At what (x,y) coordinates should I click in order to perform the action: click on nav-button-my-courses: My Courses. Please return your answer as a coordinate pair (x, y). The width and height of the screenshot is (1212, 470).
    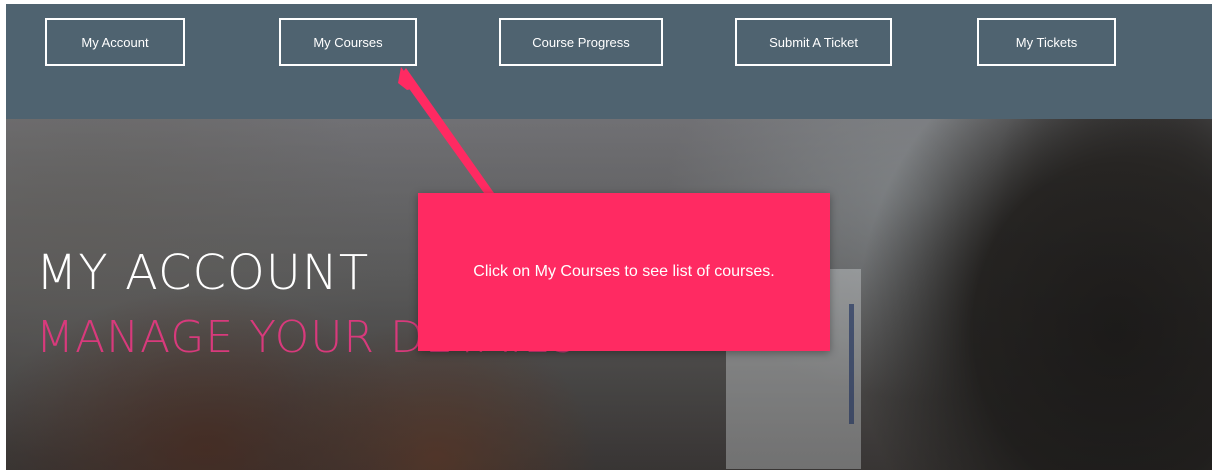
    Looking at the image, I should click on (348, 42).